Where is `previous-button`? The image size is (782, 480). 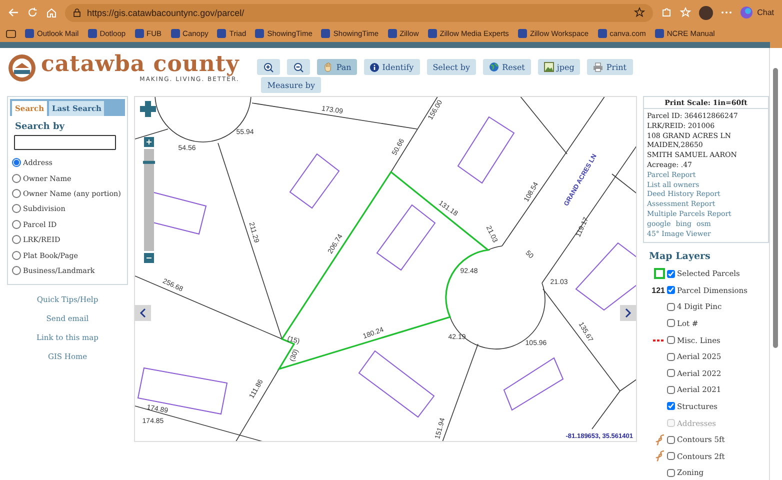 previous-button is located at coordinates (143, 313).